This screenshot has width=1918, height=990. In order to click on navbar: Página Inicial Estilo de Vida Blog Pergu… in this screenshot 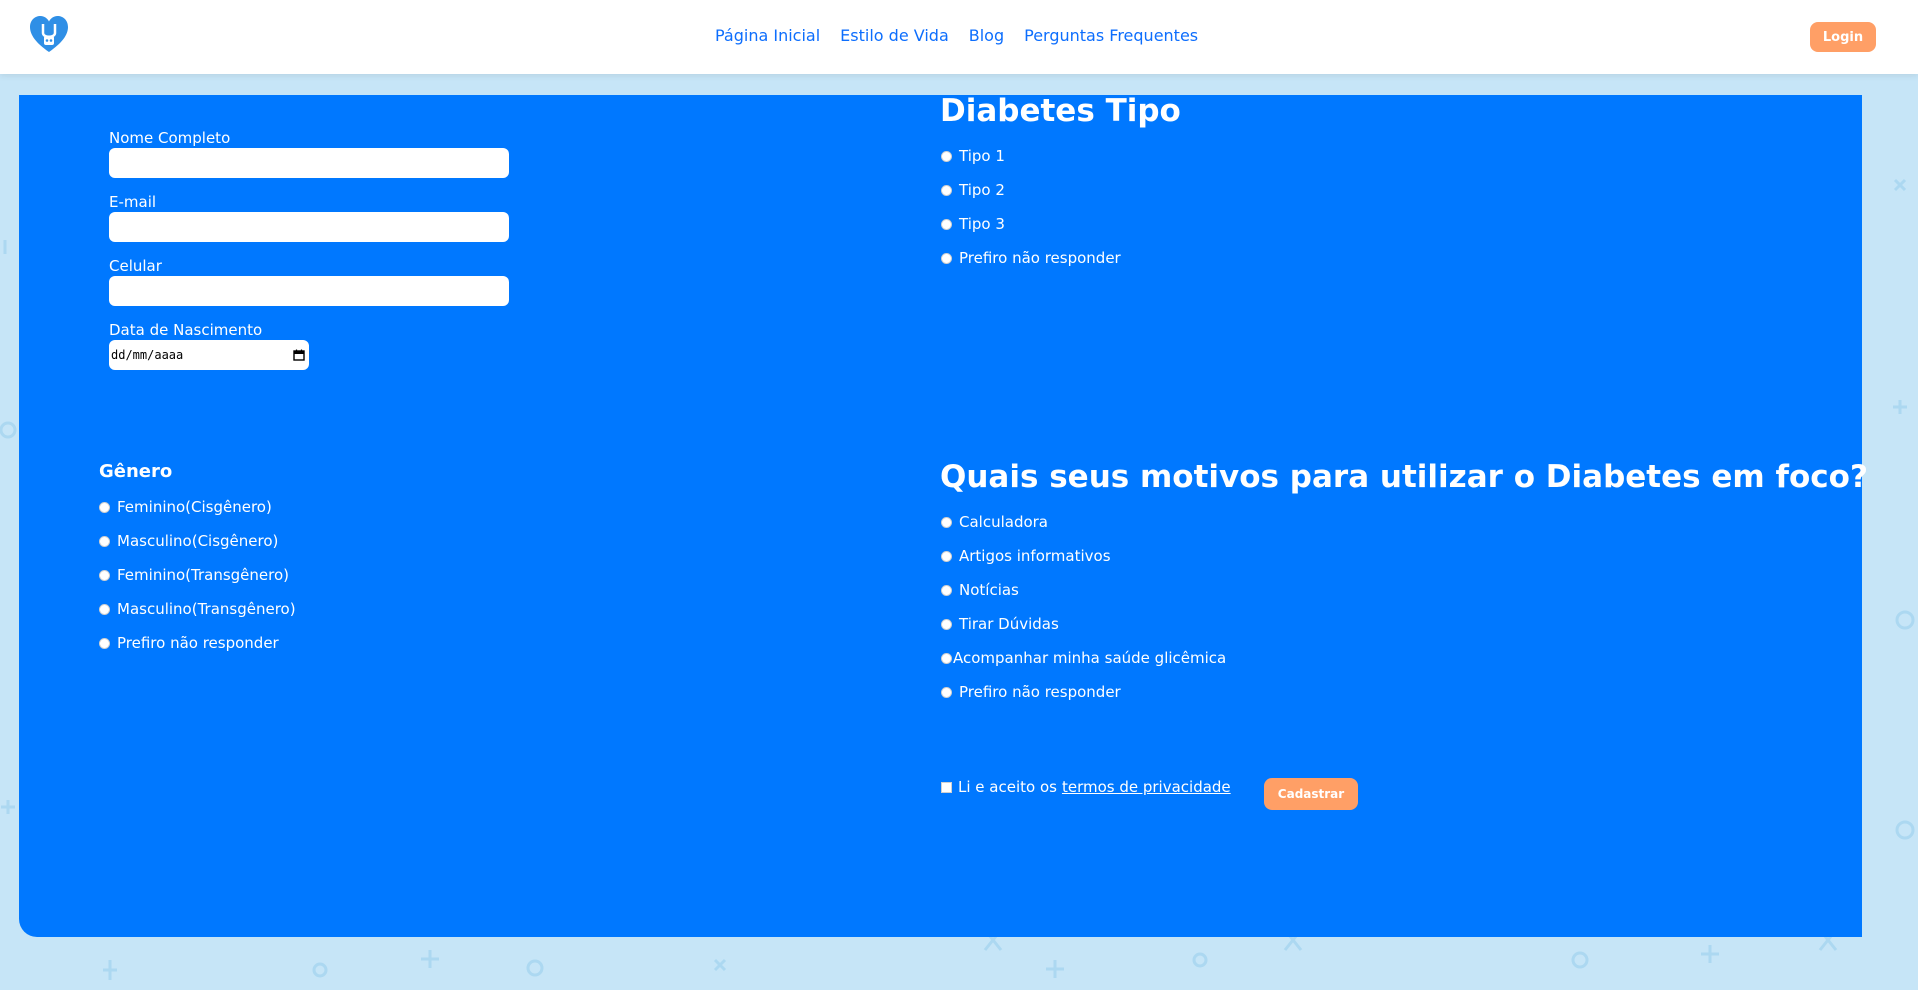, I will do `click(959, 37)`.